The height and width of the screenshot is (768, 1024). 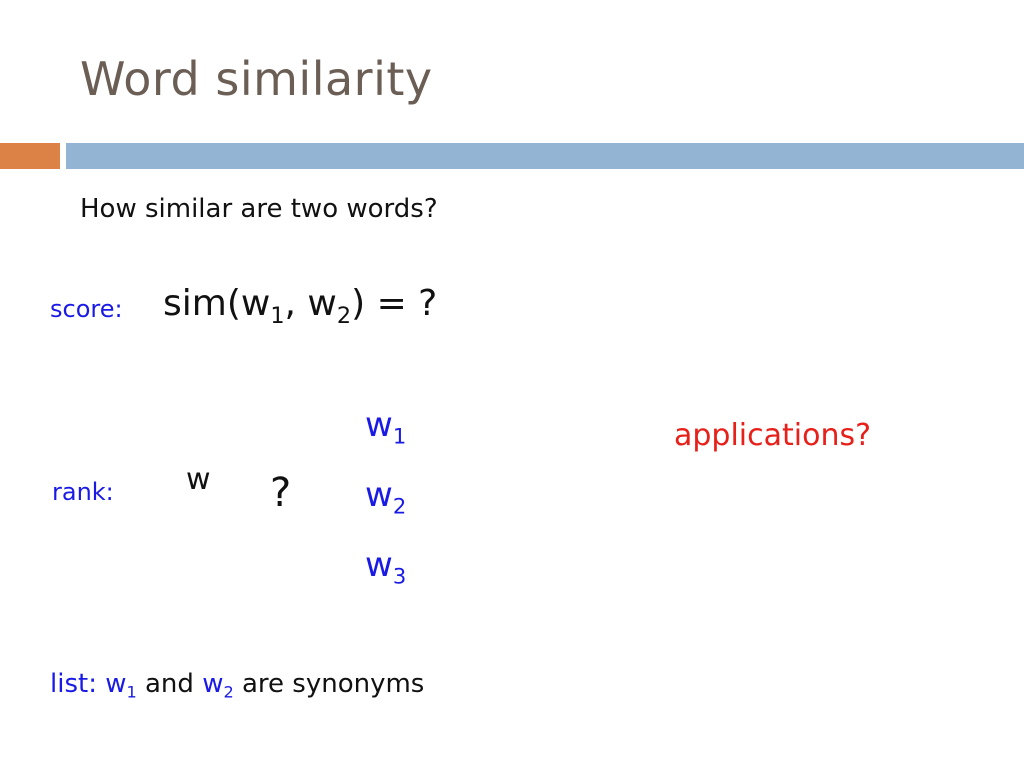 I want to click on list-w2: w, so click(x=213, y=684).